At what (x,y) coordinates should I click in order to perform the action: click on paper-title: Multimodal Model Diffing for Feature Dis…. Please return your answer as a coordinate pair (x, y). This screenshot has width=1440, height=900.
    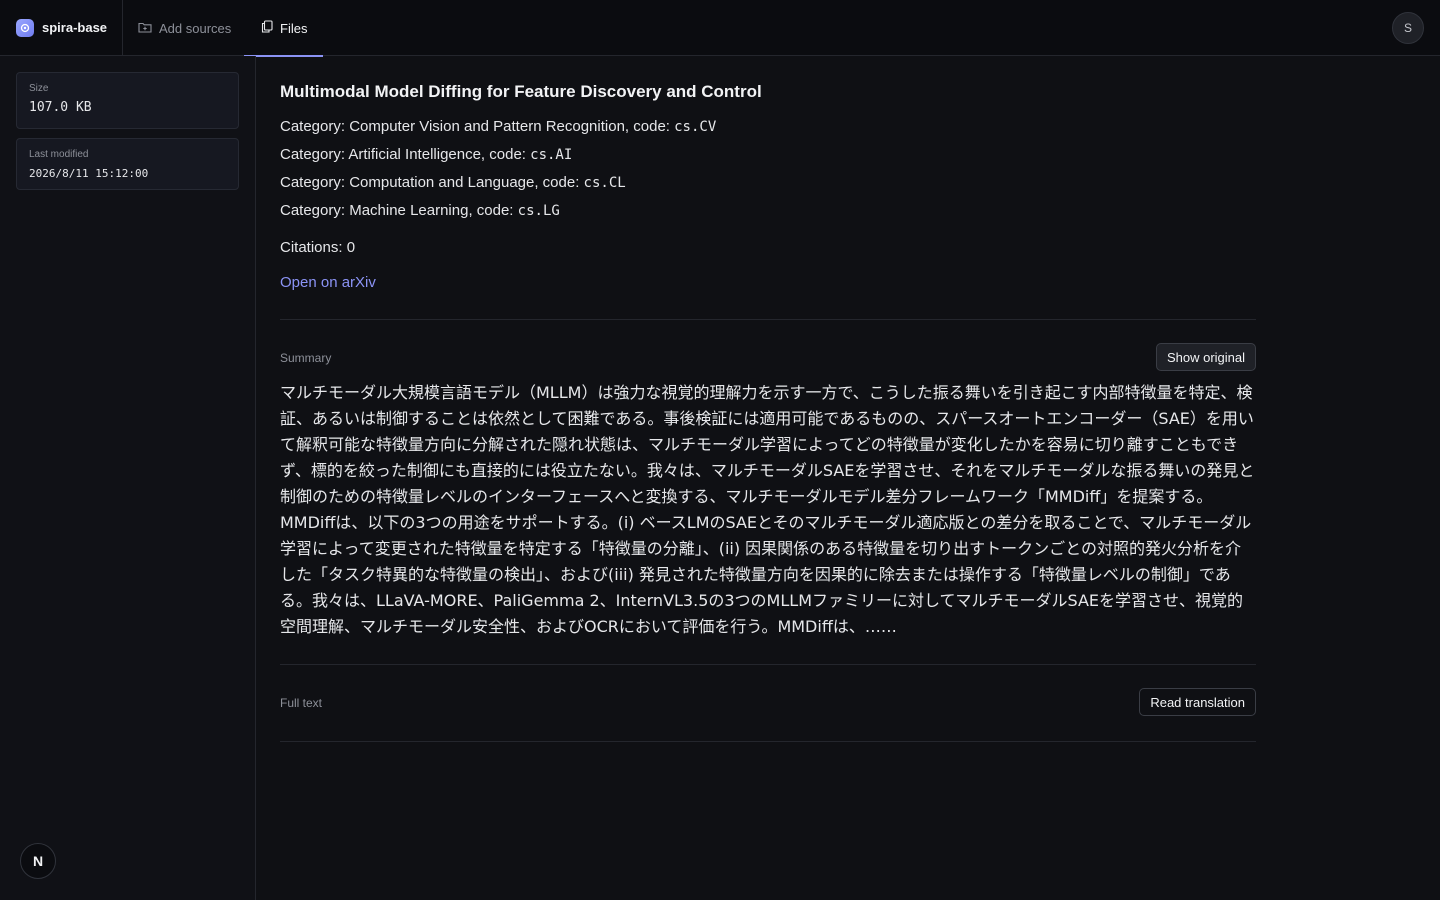
    Looking at the image, I should click on (521, 91).